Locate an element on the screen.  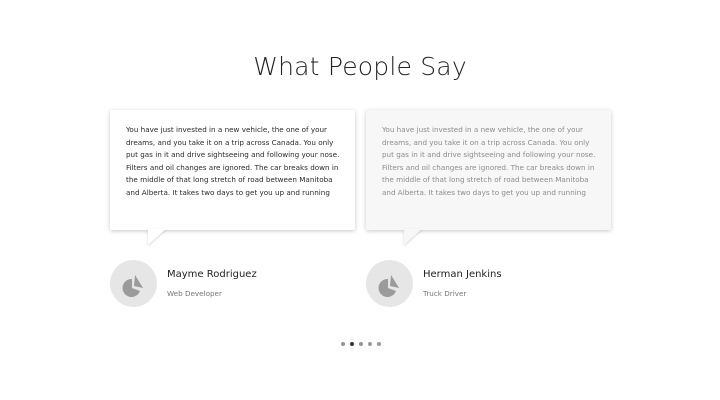
section-title: What People Say is located at coordinates (360, 66).